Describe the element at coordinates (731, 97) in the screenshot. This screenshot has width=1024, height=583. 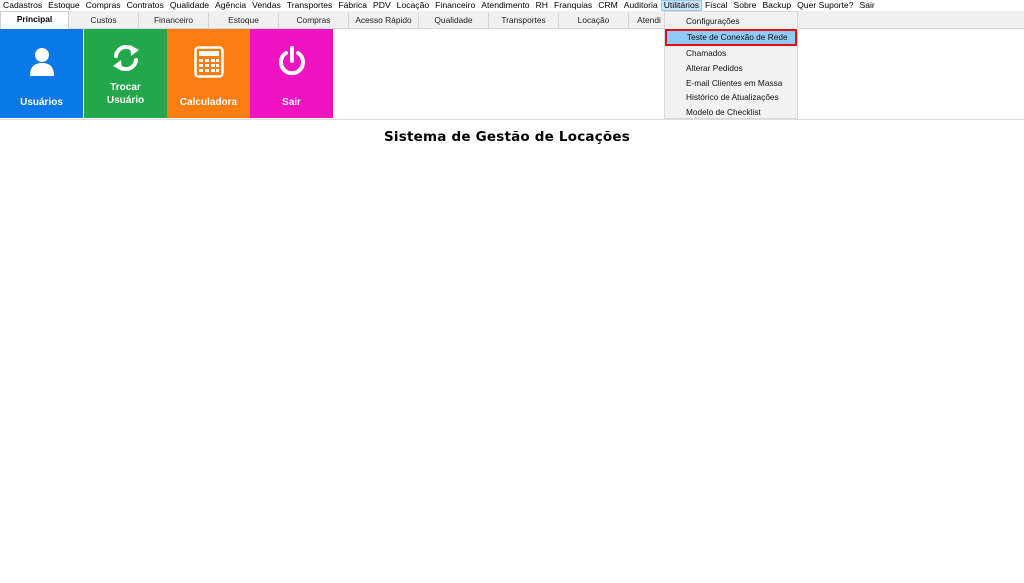
I see `dropdown-item-historico-atualizacoes: Histórico de Atualizações` at that location.